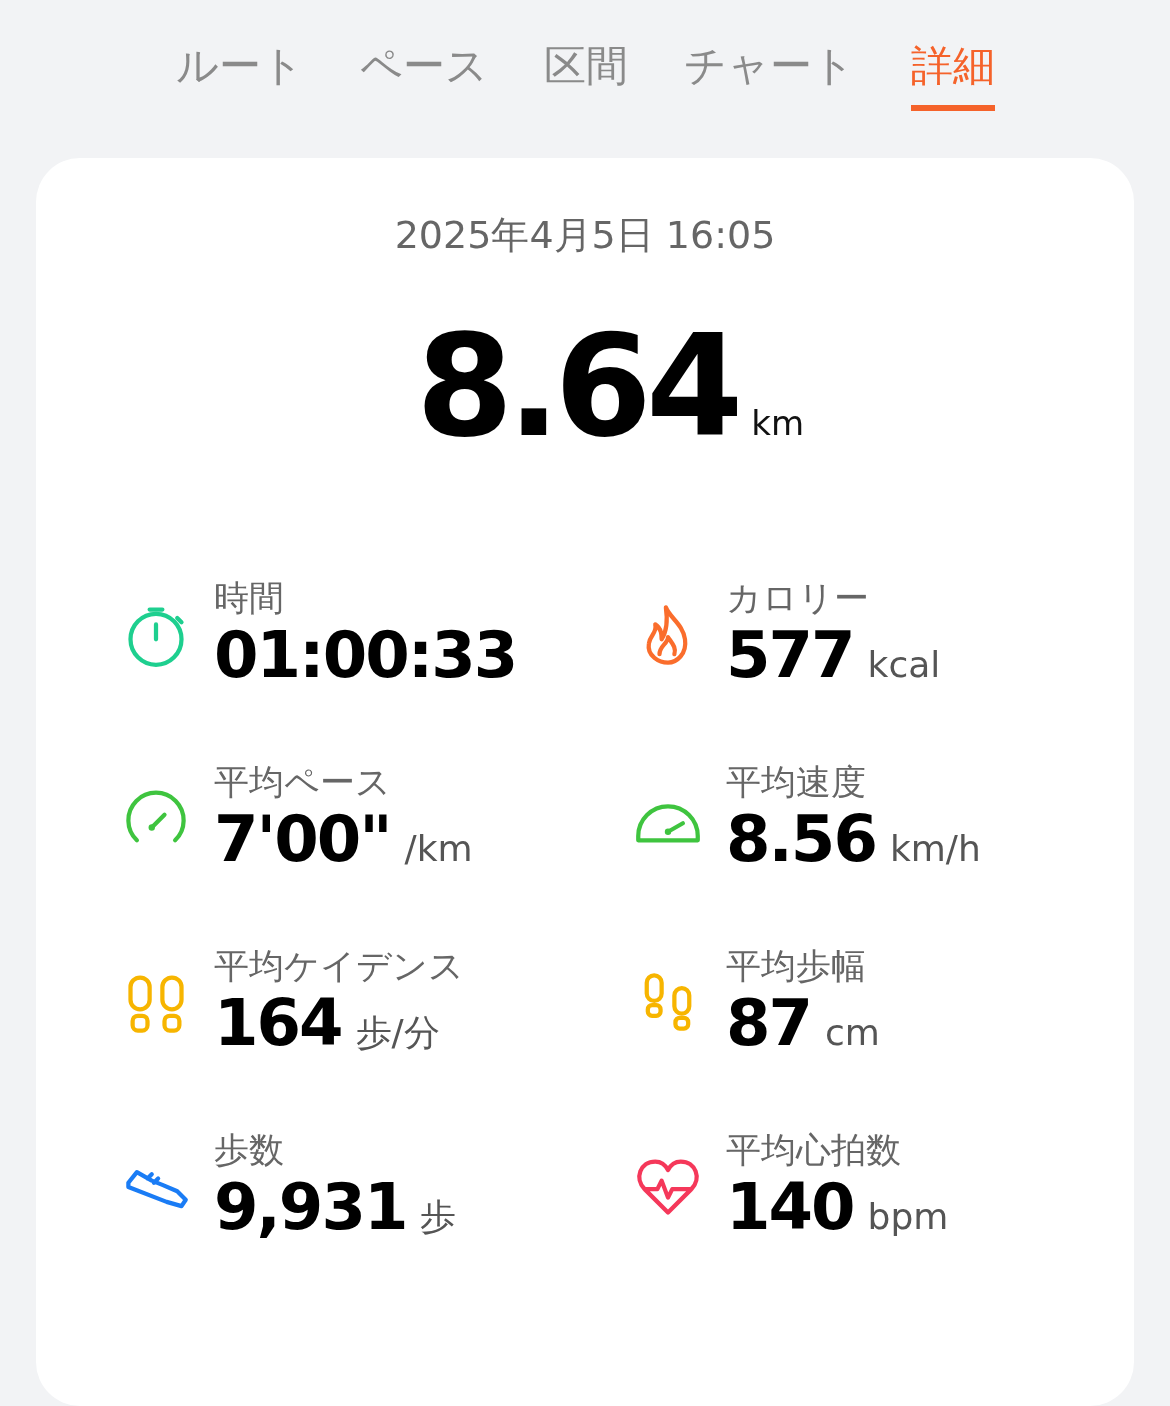 The width and height of the screenshot is (1170, 1406). Describe the element at coordinates (852, 1032) in the screenshot. I see `stat-unit: cm` at that location.